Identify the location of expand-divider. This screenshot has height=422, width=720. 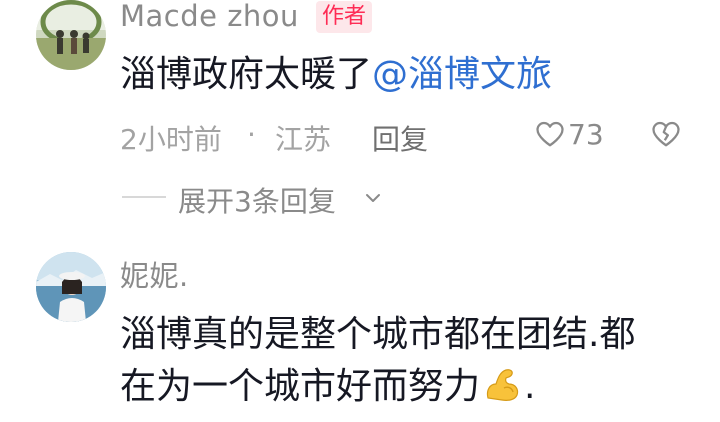
(144, 197).